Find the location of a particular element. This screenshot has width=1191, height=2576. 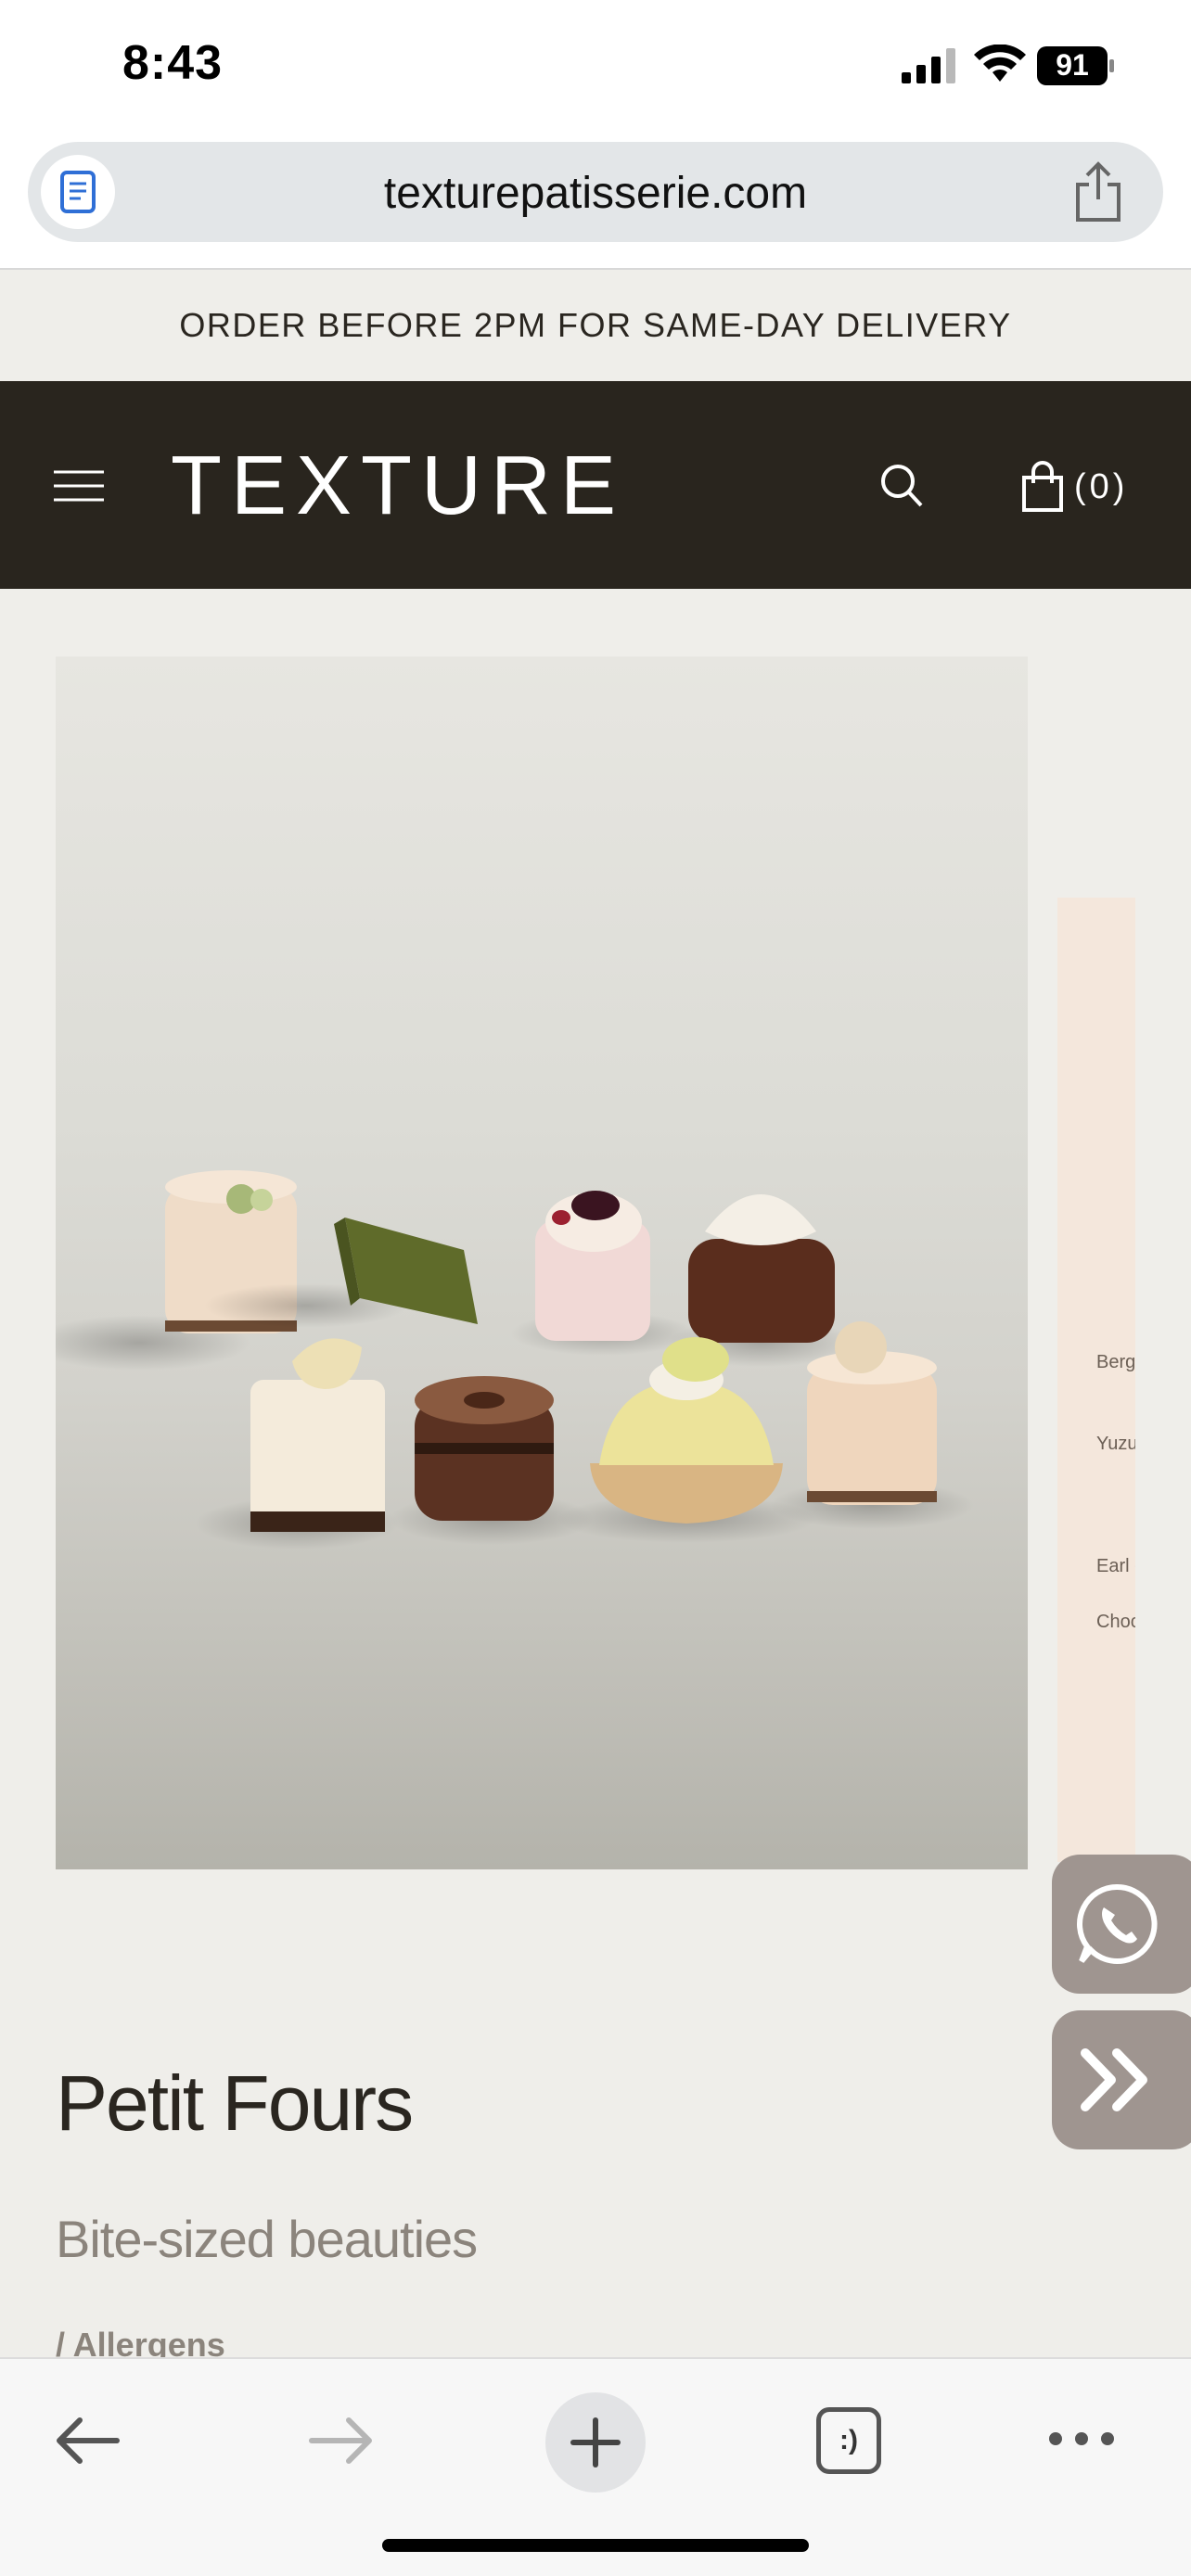

new-tab-button is located at coordinates (595, 2442).